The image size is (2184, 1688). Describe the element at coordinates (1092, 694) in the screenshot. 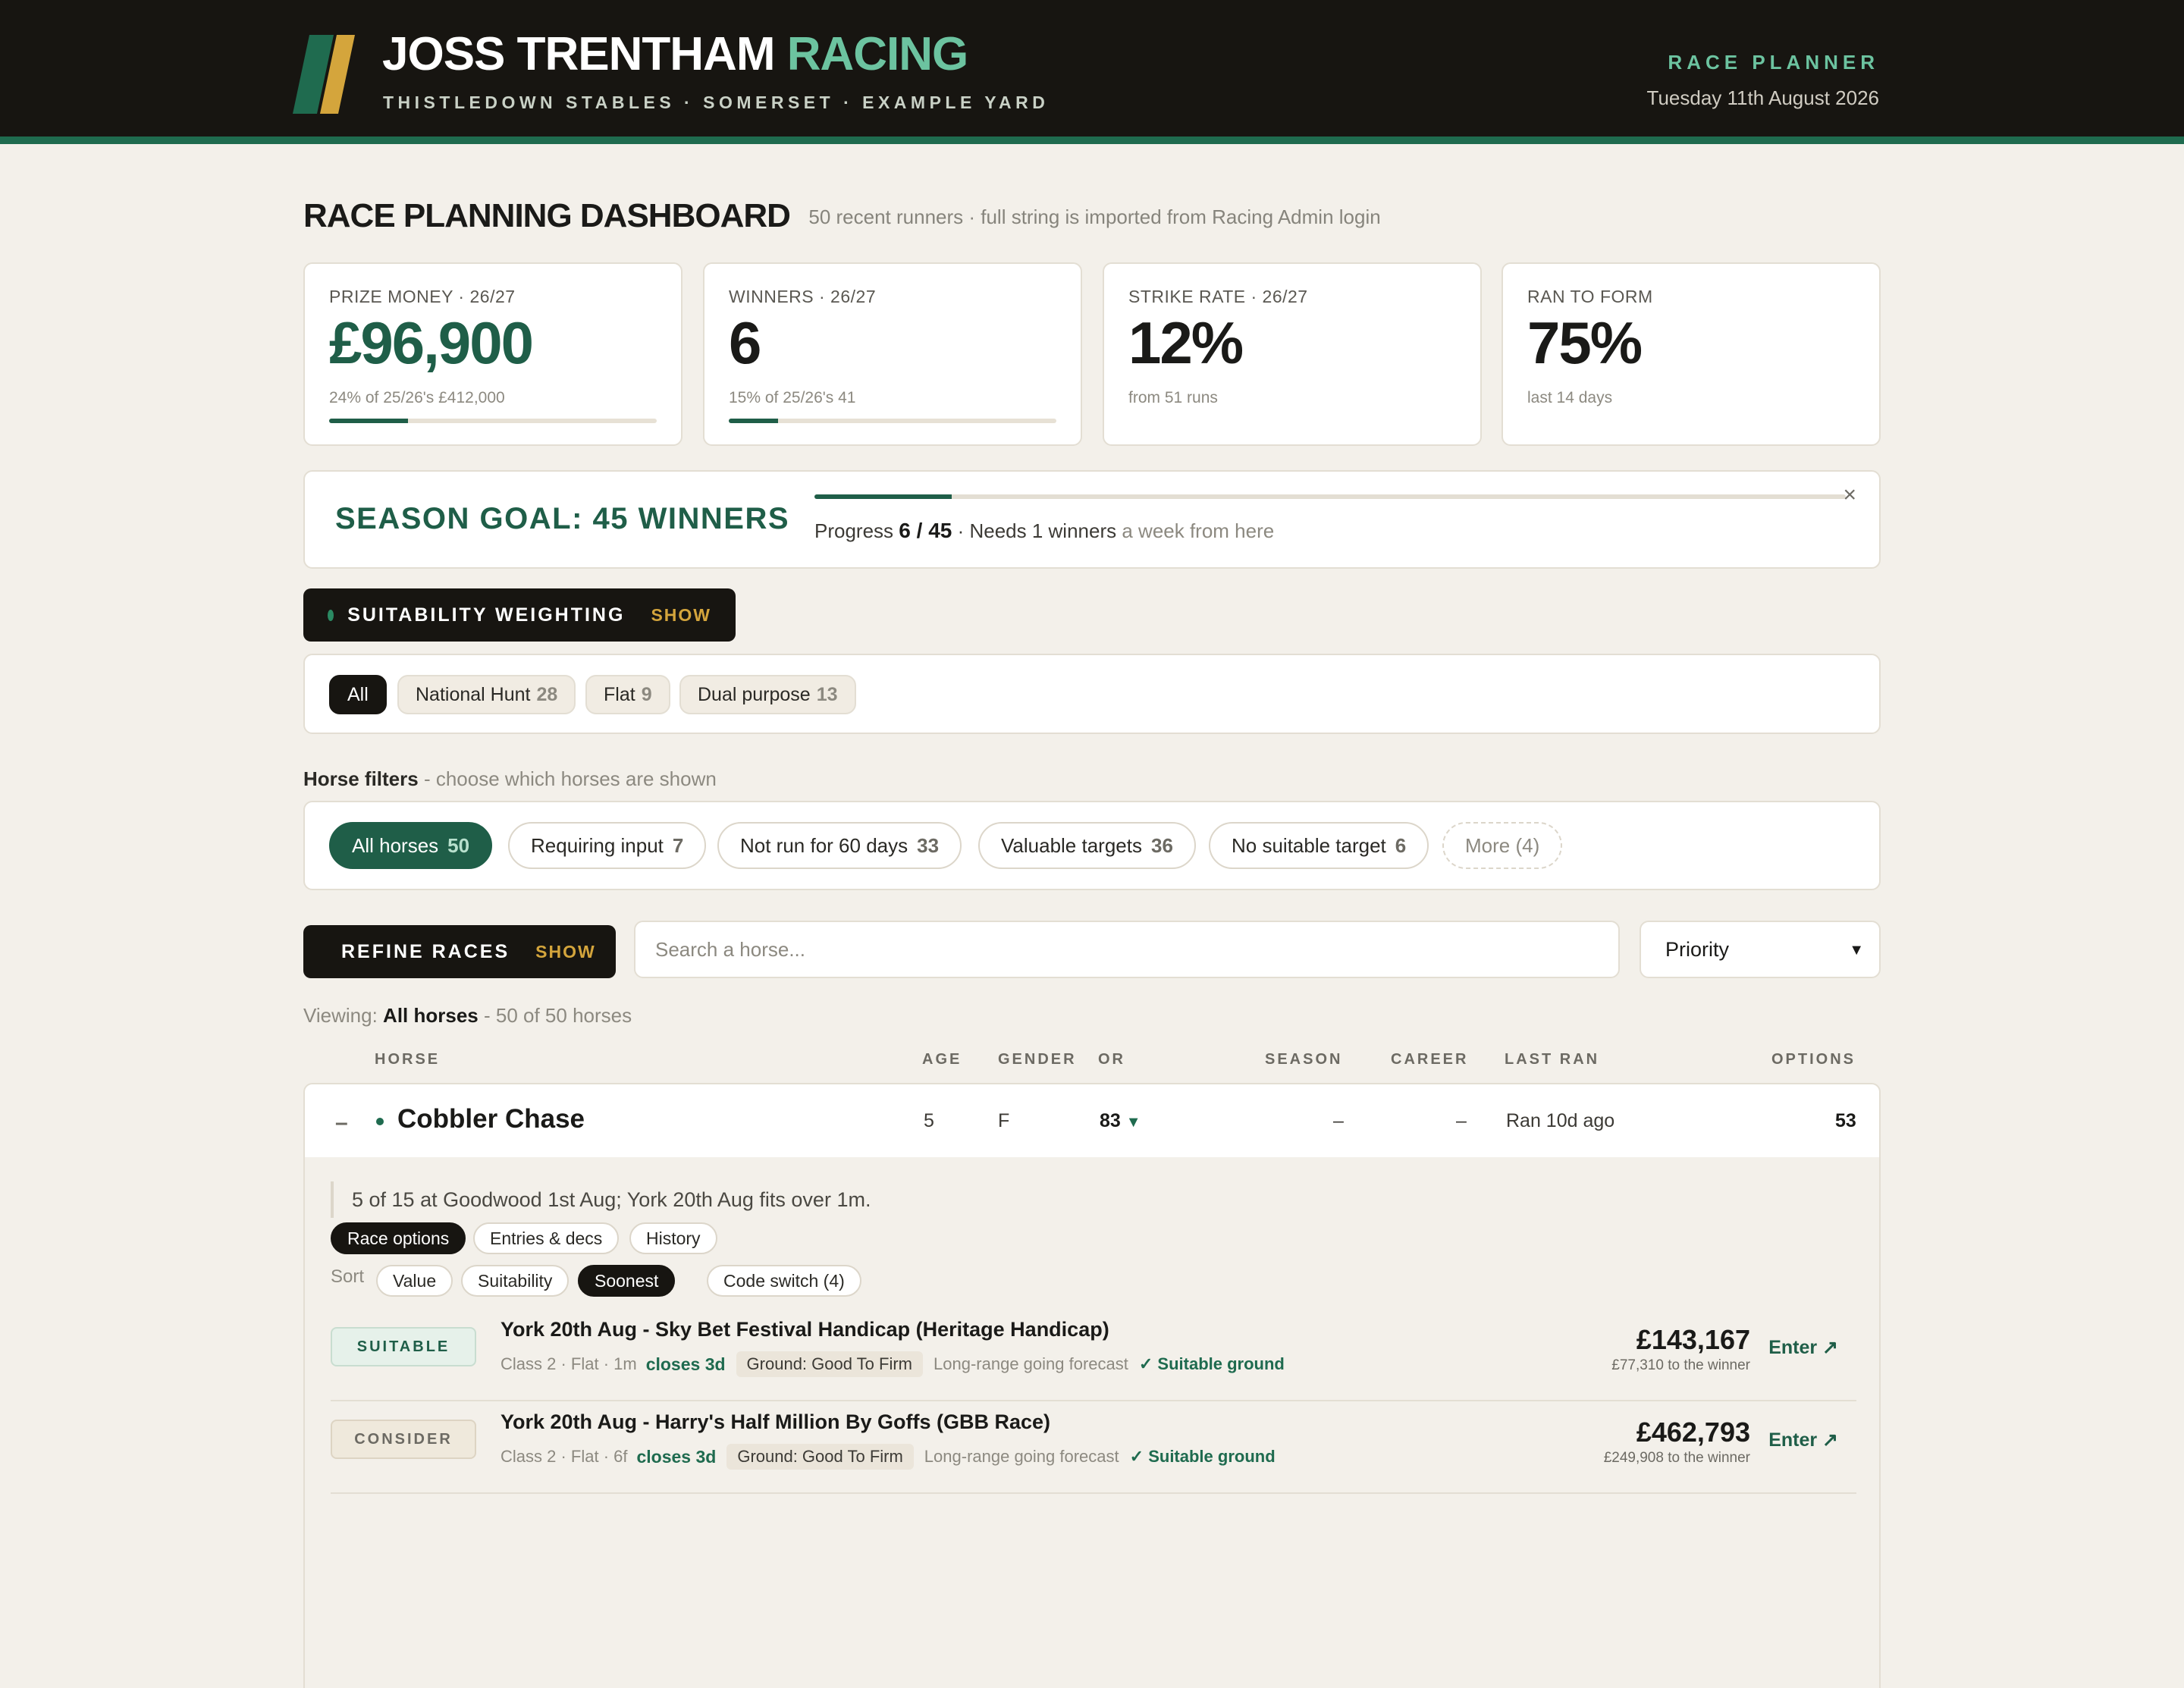

I see `code-filter-bar: All National Hunt 28 Flat 9 Dual purpose 13` at that location.